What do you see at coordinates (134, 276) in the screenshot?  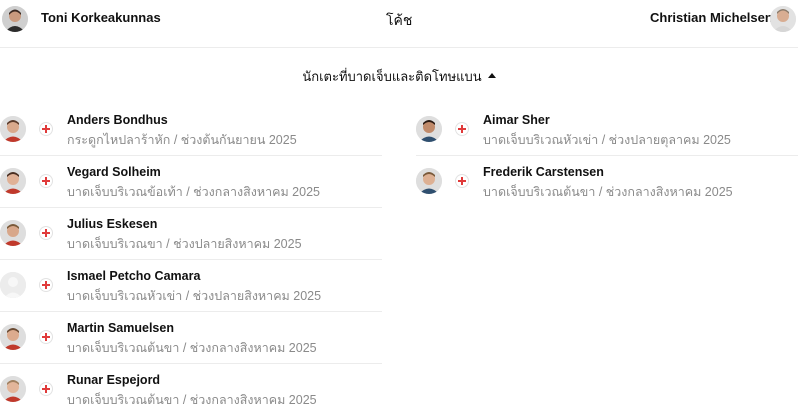 I see `player-name: Ismael Petcho Camara` at bounding box center [134, 276].